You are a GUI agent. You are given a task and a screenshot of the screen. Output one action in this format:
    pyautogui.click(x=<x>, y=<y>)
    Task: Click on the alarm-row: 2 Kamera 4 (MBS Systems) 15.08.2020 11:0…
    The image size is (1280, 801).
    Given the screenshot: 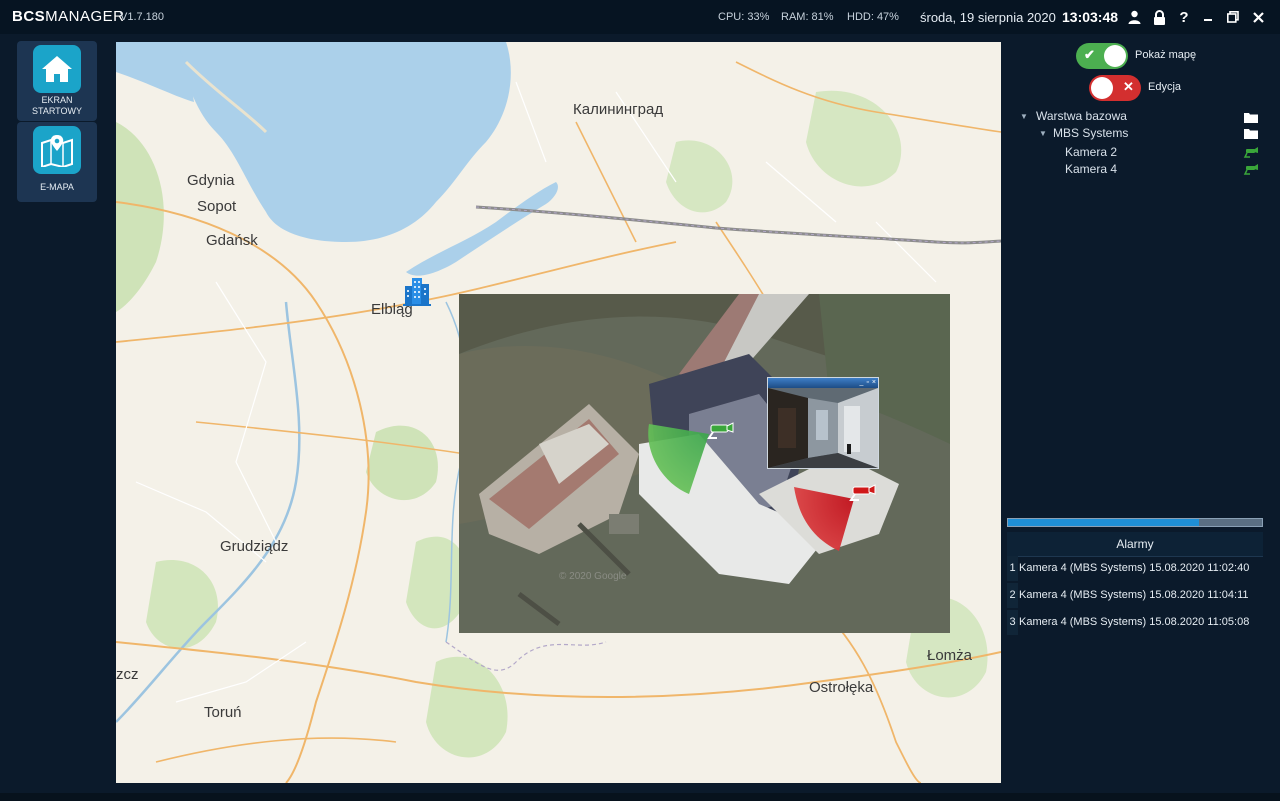 What is the action you would take?
    pyautogui.click(x=1135, y=595)
    